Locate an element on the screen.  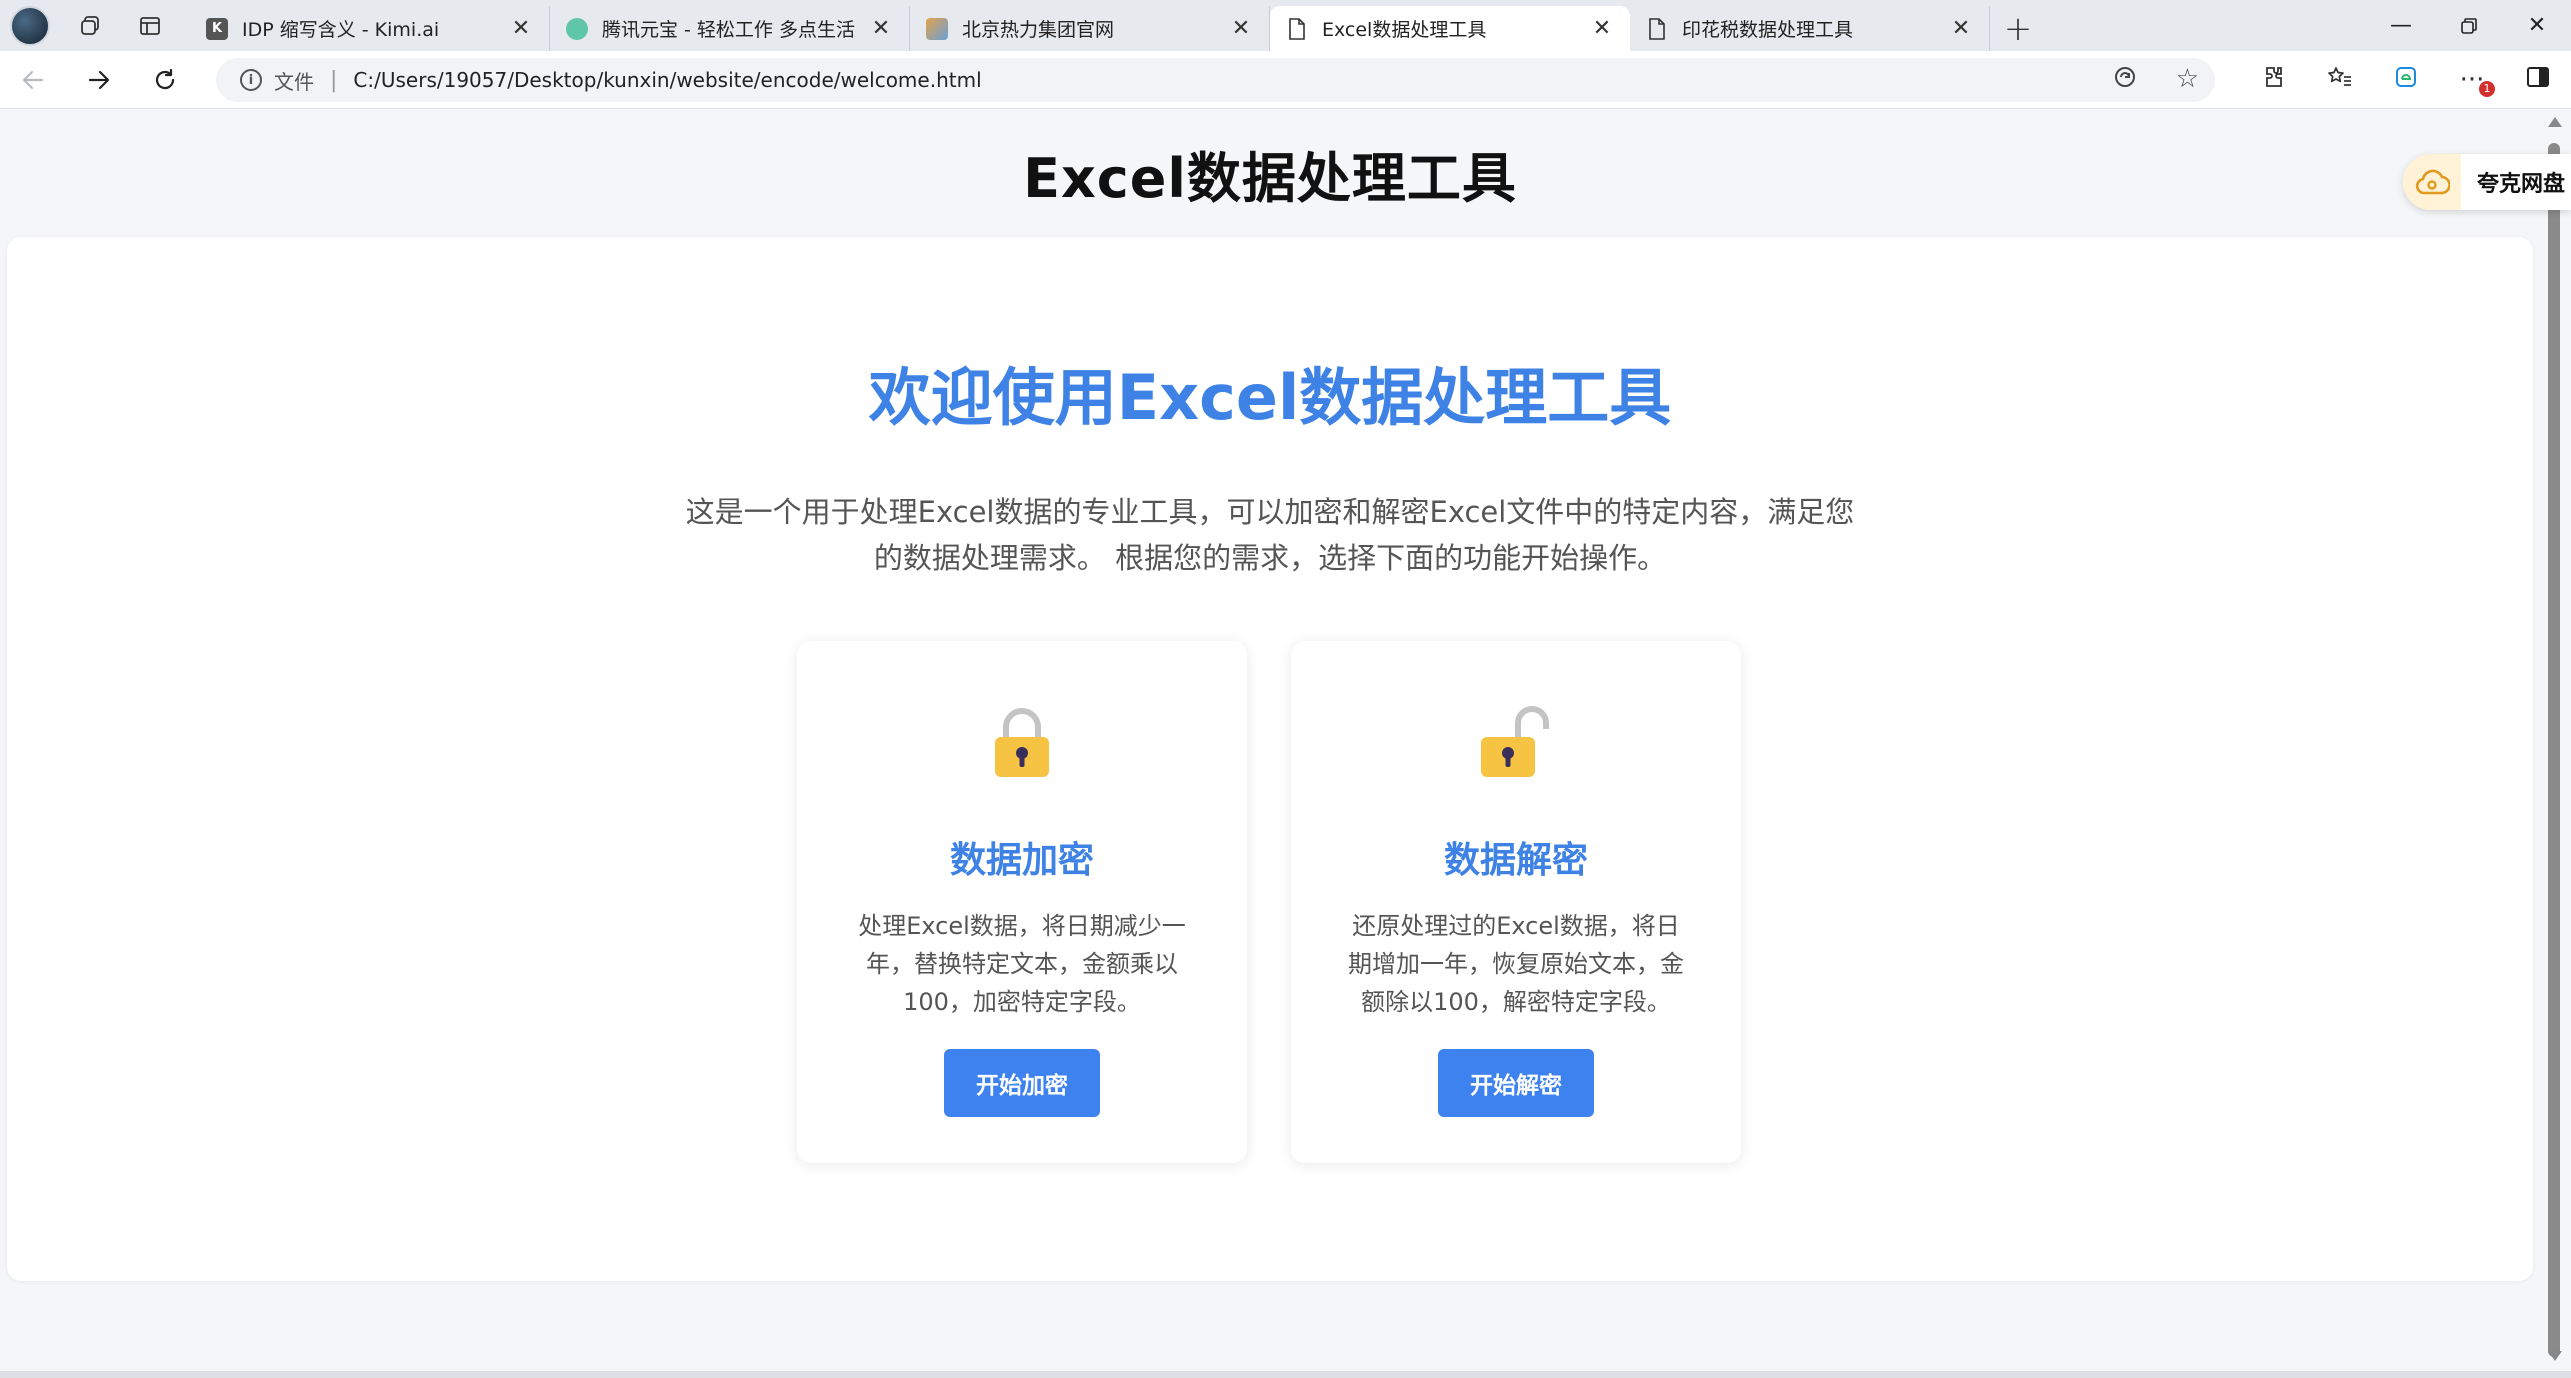
tab-title: 腾讯元宝 - 轻松工作 多点生活 is located at coordinates (728, 30).